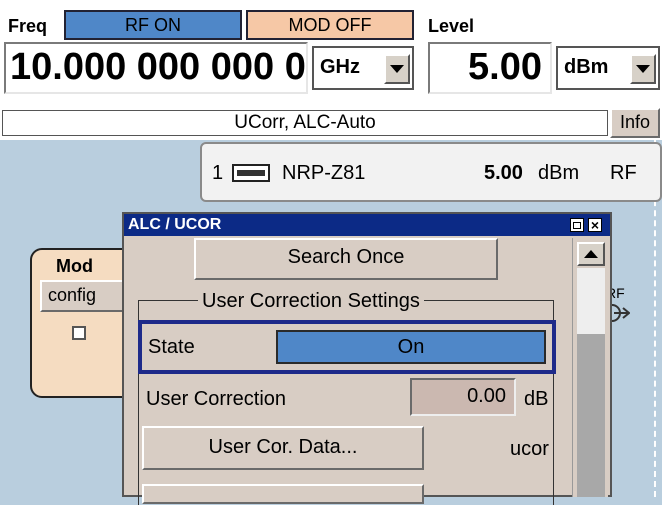 Image resolution: width=662 pixels, height=505 pixels. I want to click on state-row: State On, so click(347, 347).